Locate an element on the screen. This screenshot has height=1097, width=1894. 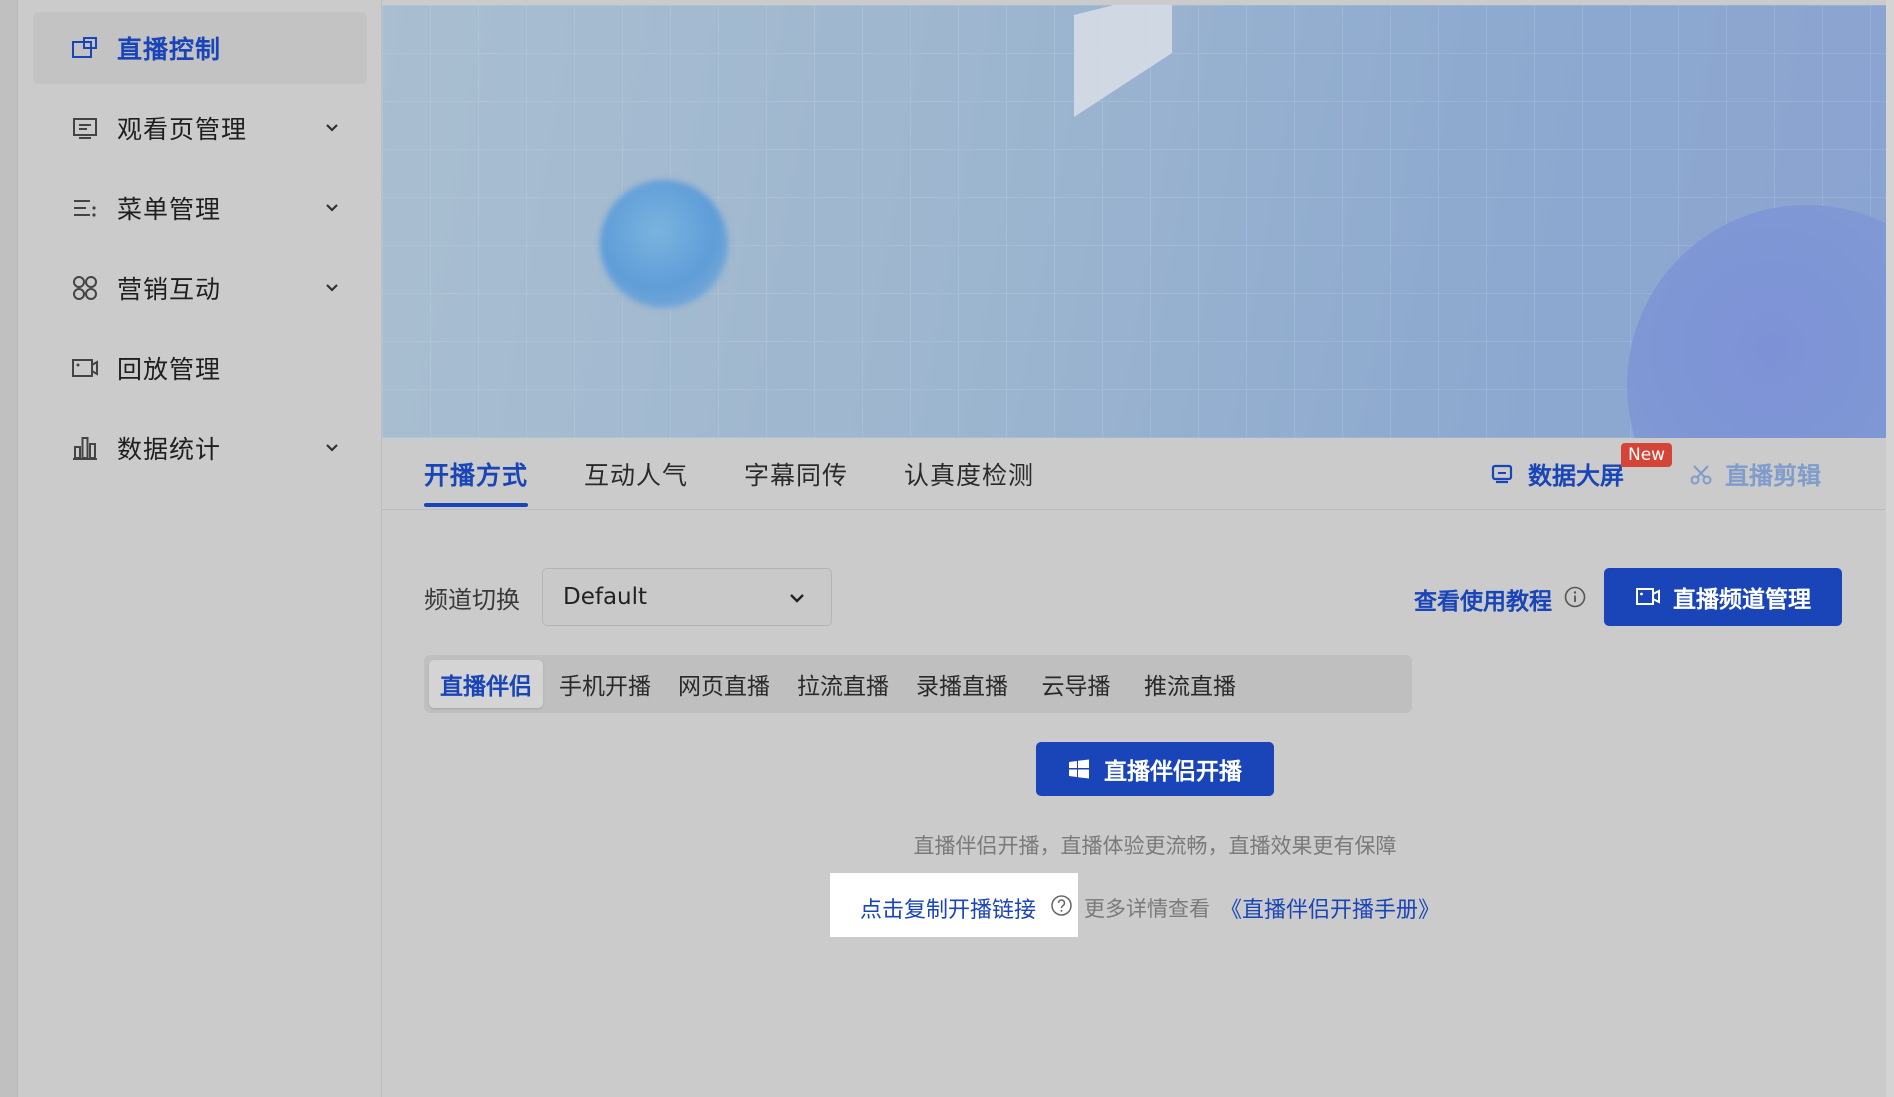
segment-web: 网页直播 is located at coordinates (724, 684).